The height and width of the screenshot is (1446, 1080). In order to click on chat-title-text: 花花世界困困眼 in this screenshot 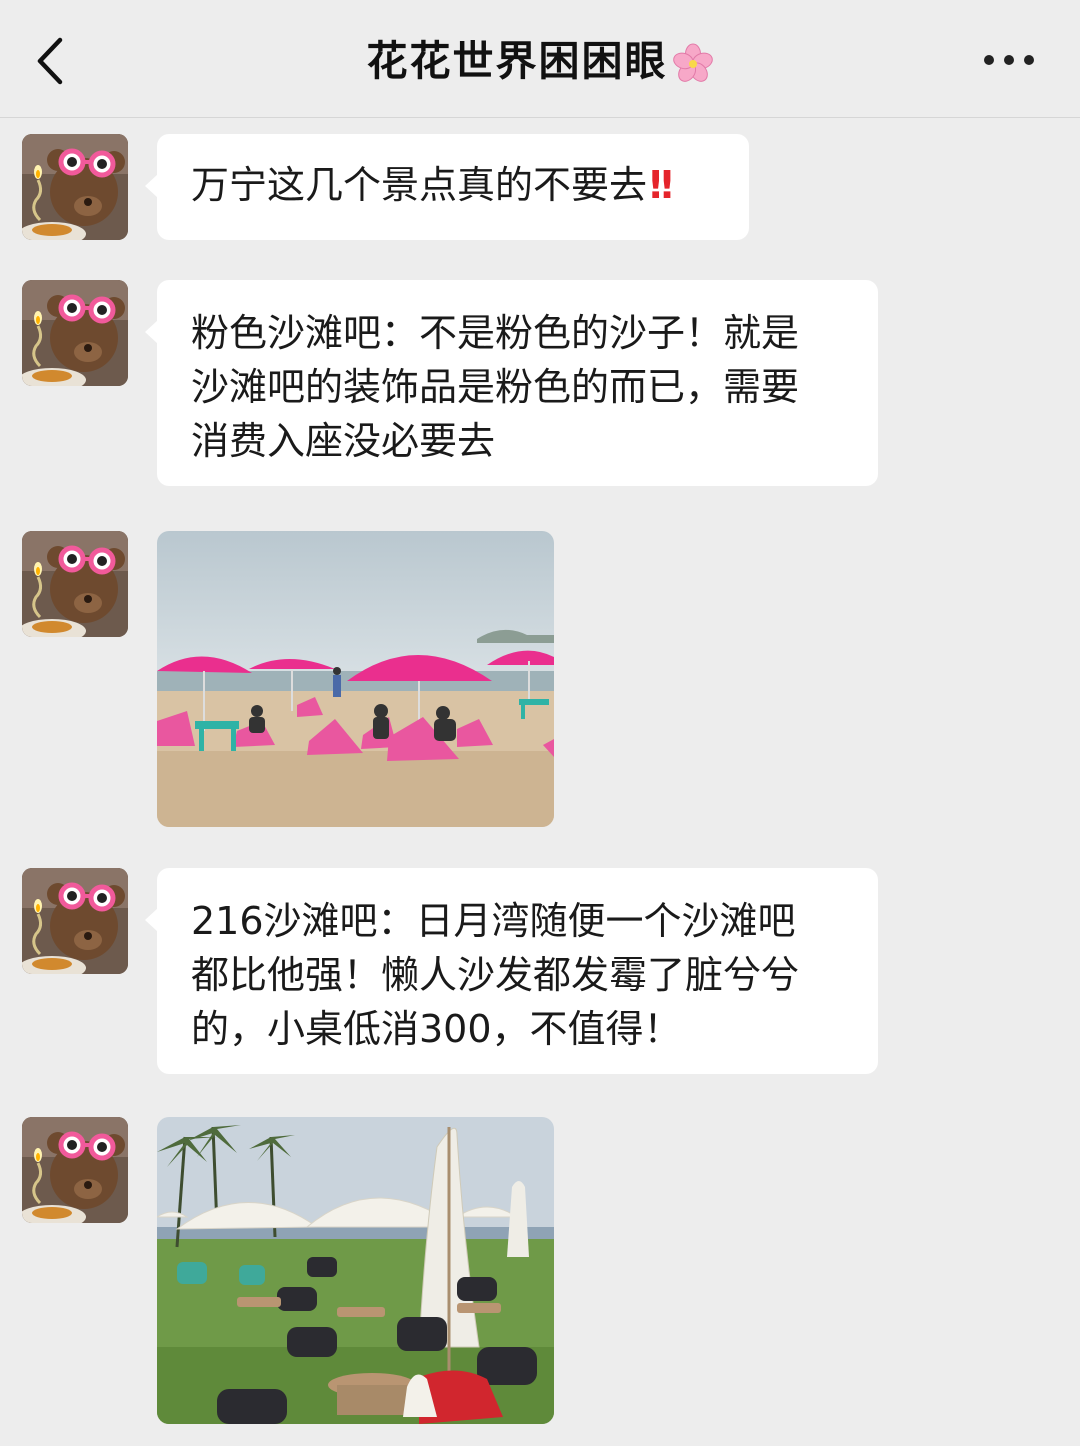, I will do `click(517, 61)`.